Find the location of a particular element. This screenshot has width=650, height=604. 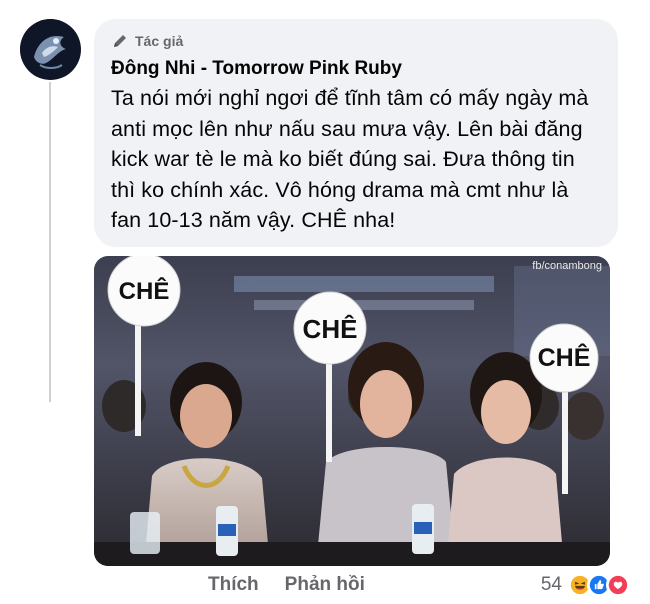

author-avatar is located at coordinates (50, 49).